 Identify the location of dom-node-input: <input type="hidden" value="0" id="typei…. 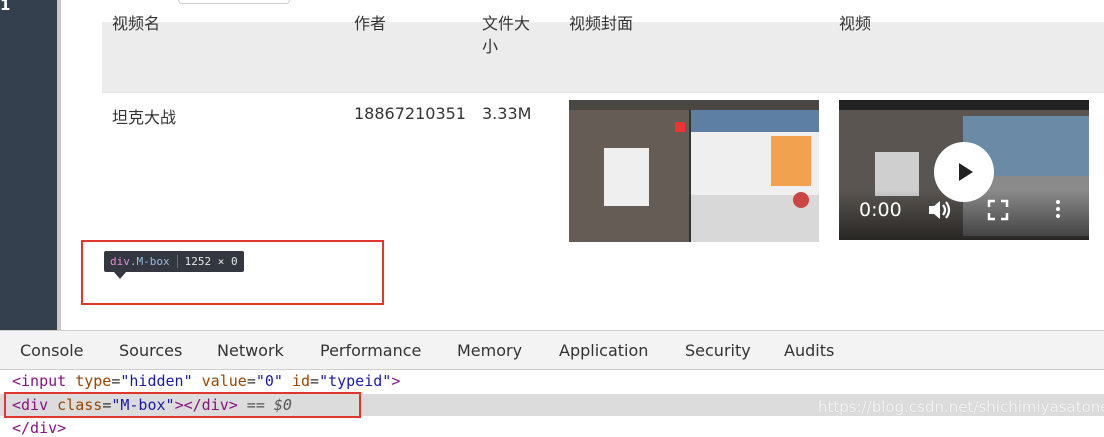
(206, 381).